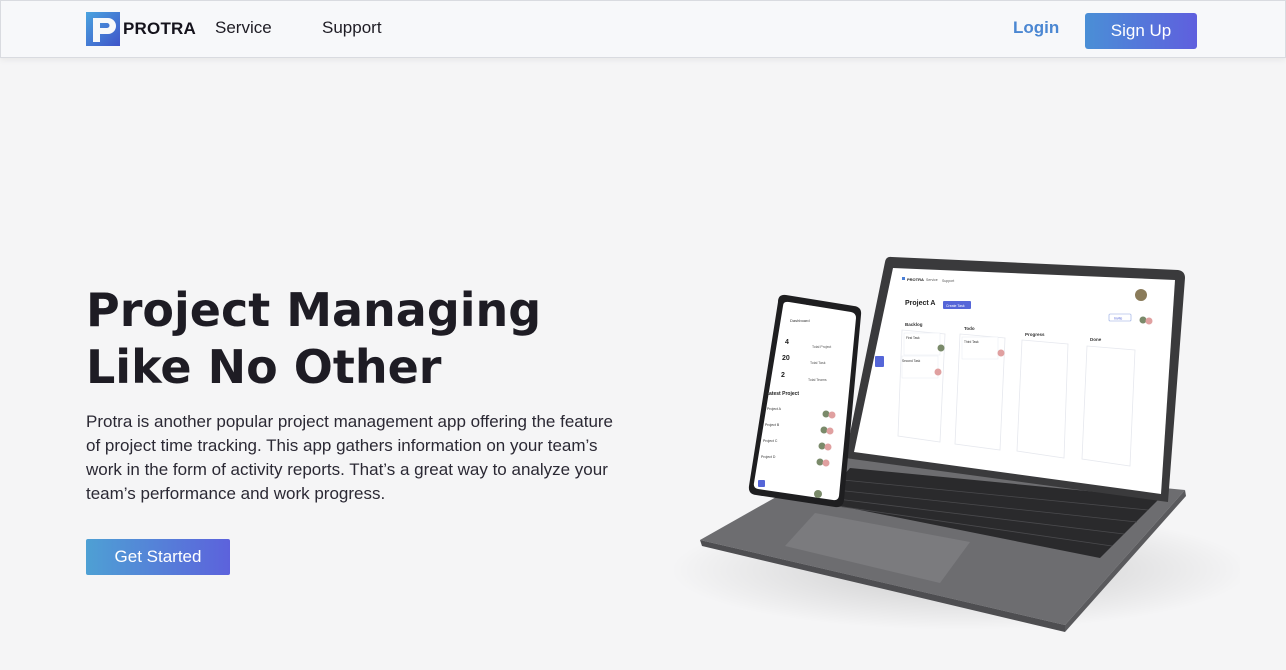 The width and height of the screenshot is (1286, 670). What do you see at coordinates (782, 394) in the screenshot?
I see `phone-latest-title: Latest Project` at bounding box center [782, 394].